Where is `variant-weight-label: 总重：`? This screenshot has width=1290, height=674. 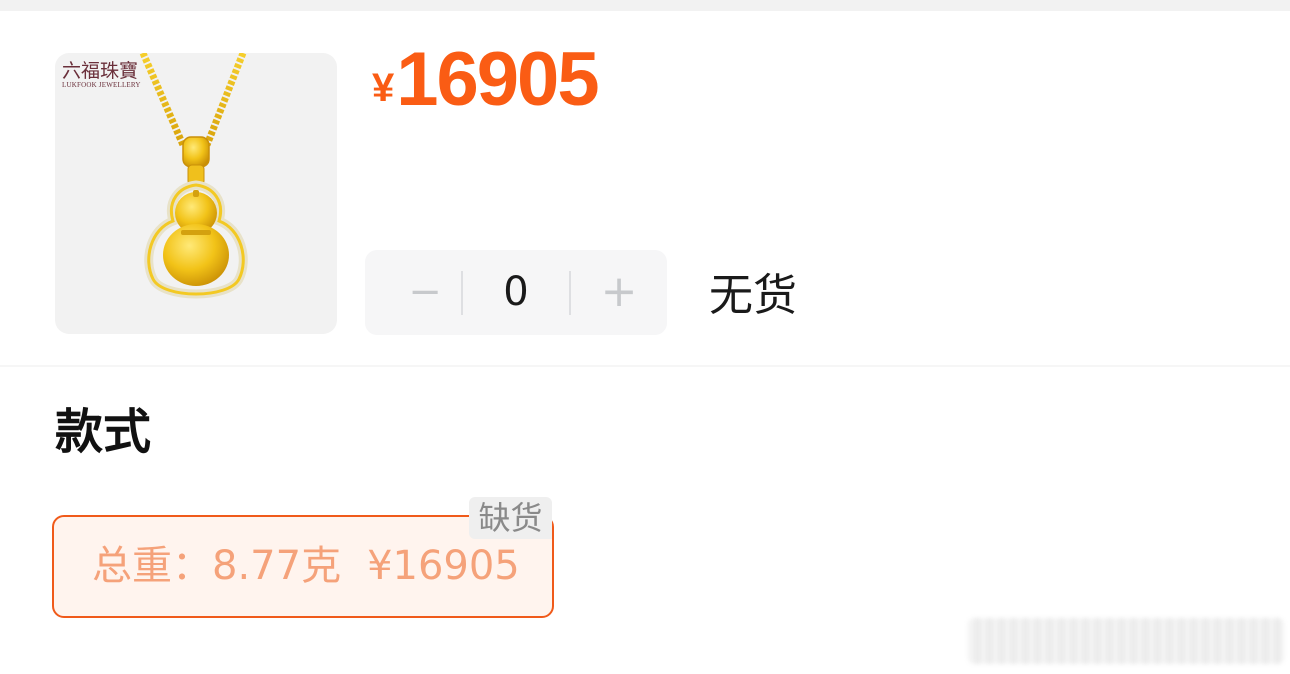
variant-weight-label: 总重： is located at coordinates (152, 566).